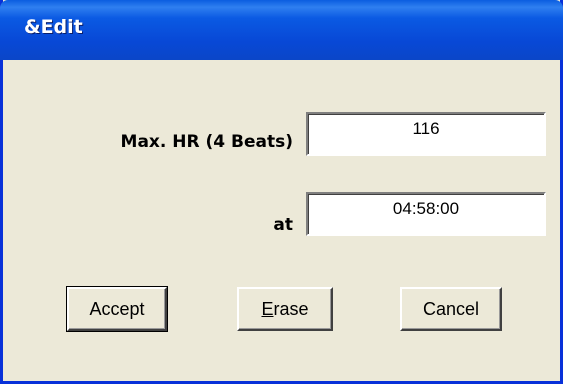 This screenshot has height=384, width=563. Describe the element at coordinates (291, 309) in the screenshot. I see `erase-label-rest: rase` at that location.